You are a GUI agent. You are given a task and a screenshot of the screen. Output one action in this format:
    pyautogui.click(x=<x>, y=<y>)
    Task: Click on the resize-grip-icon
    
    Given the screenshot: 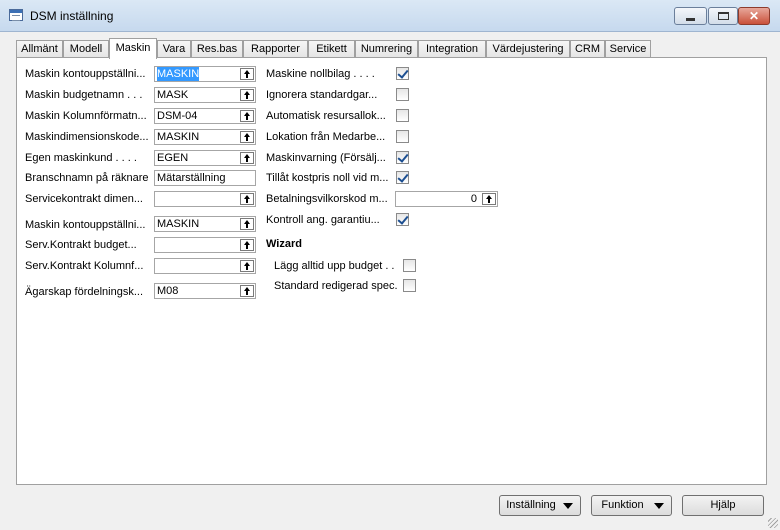 What is the action you would take?
    pyautogui.click(x=773, y=523)
    